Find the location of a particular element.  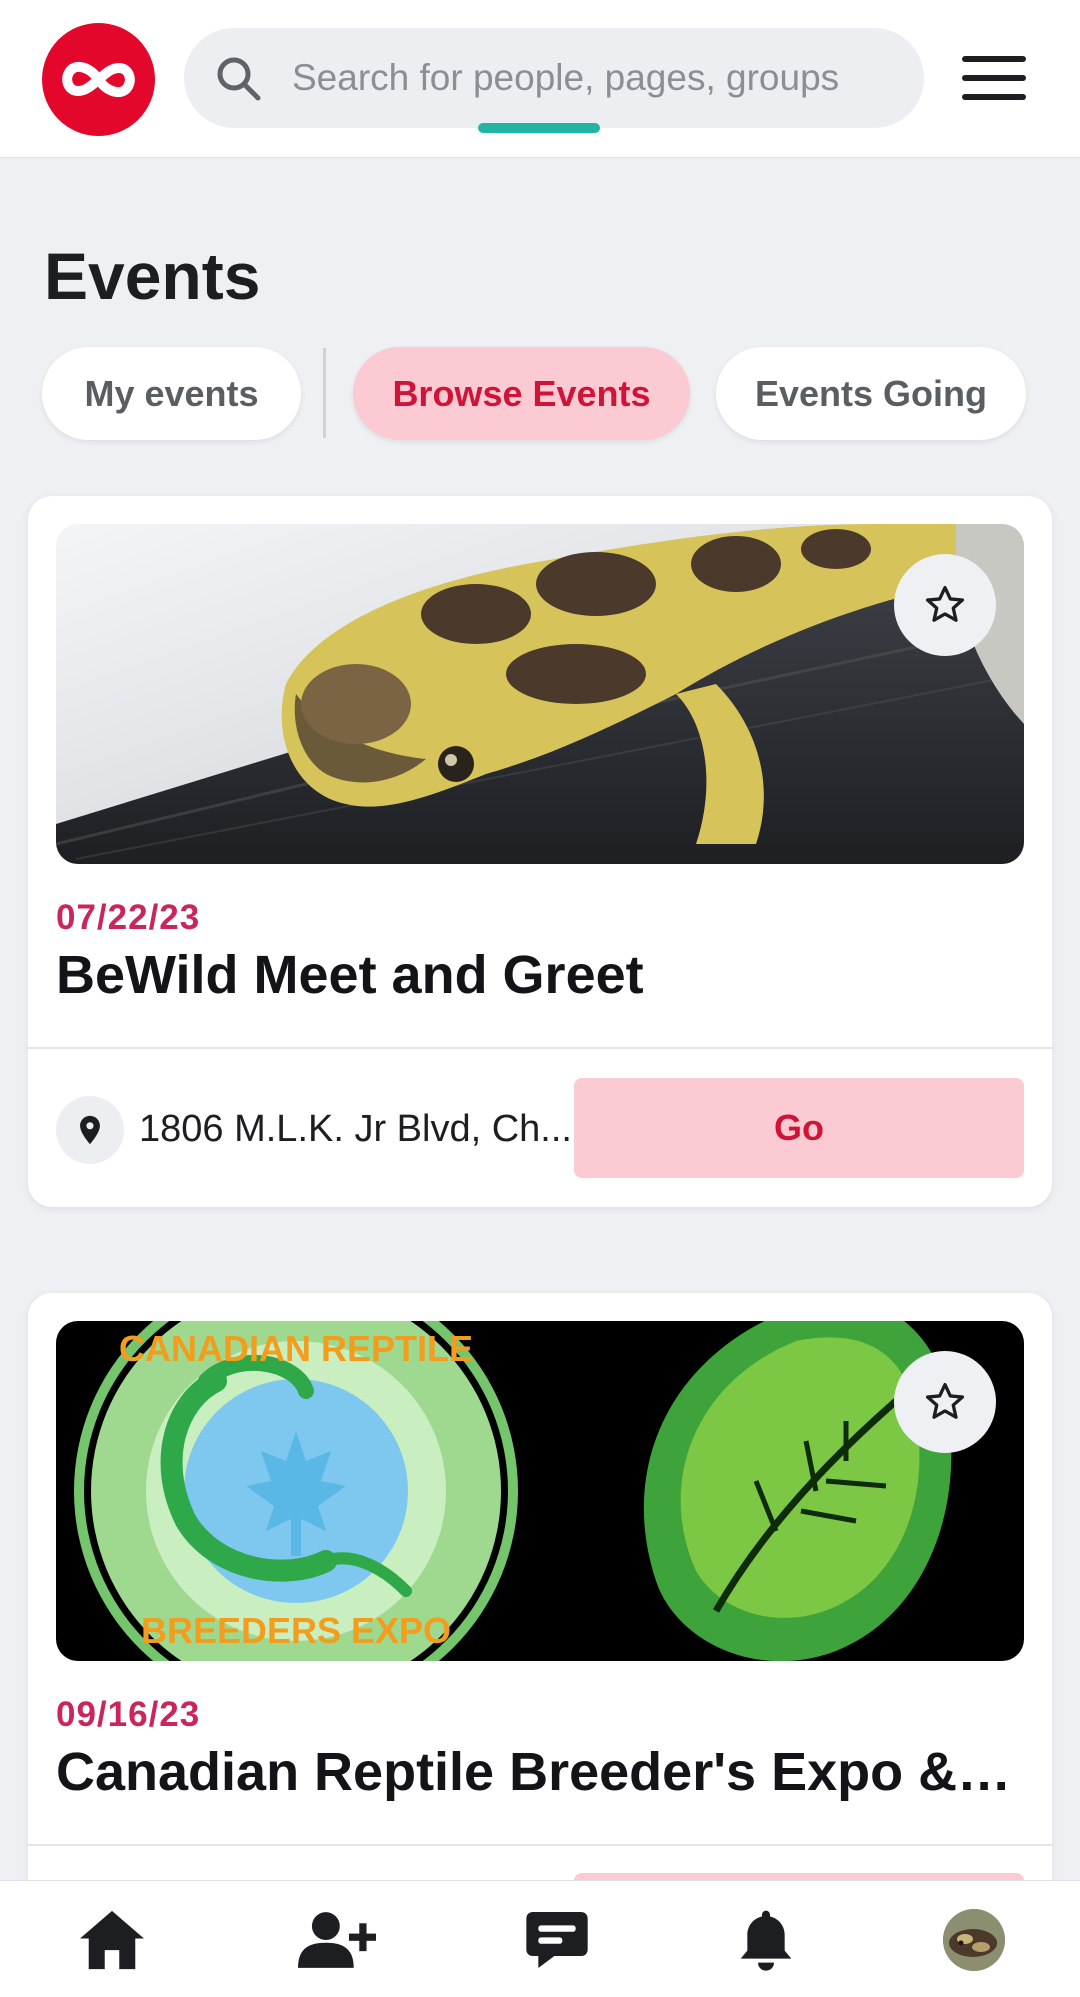

top-header is located at coordinates (540, 79).